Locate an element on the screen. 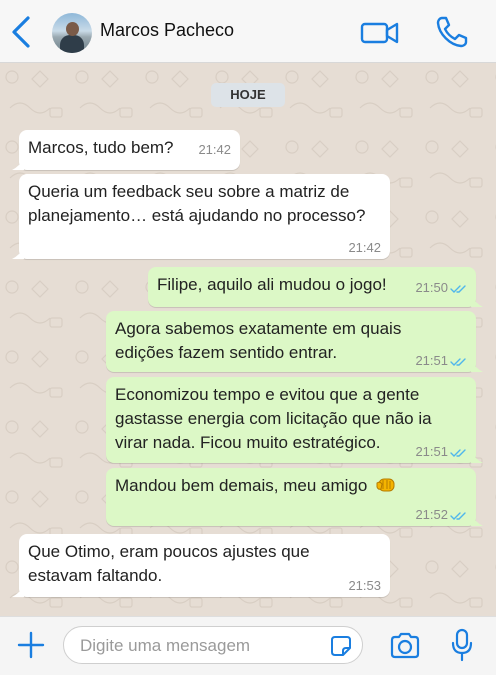  microphone-icon is located at coordinates (462, 645).